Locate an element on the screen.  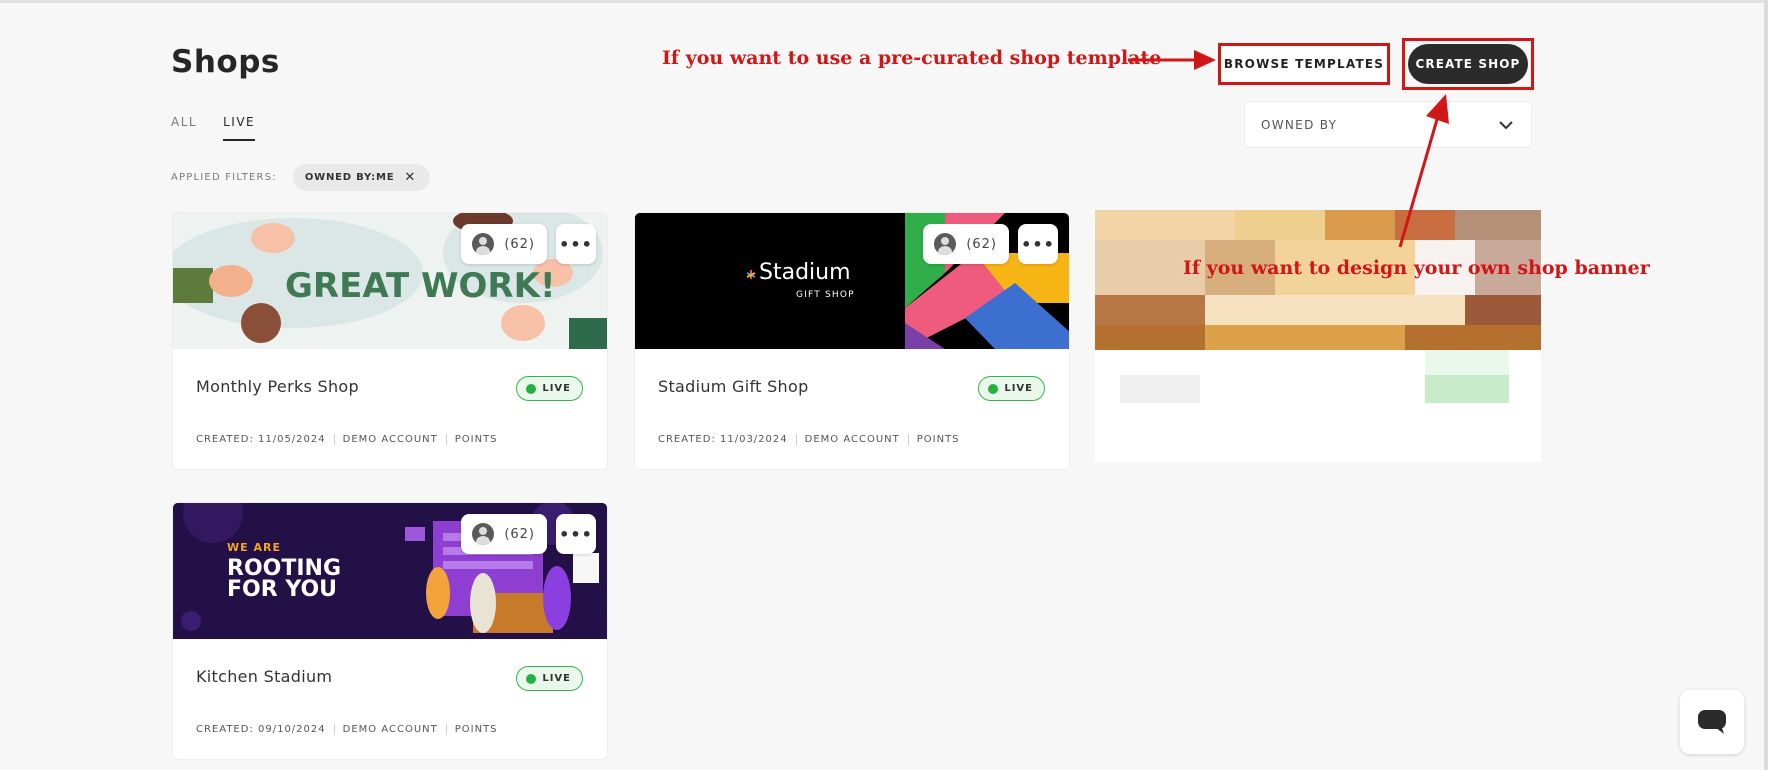
tab-live: LIVE is located at coordinates (239, 128).